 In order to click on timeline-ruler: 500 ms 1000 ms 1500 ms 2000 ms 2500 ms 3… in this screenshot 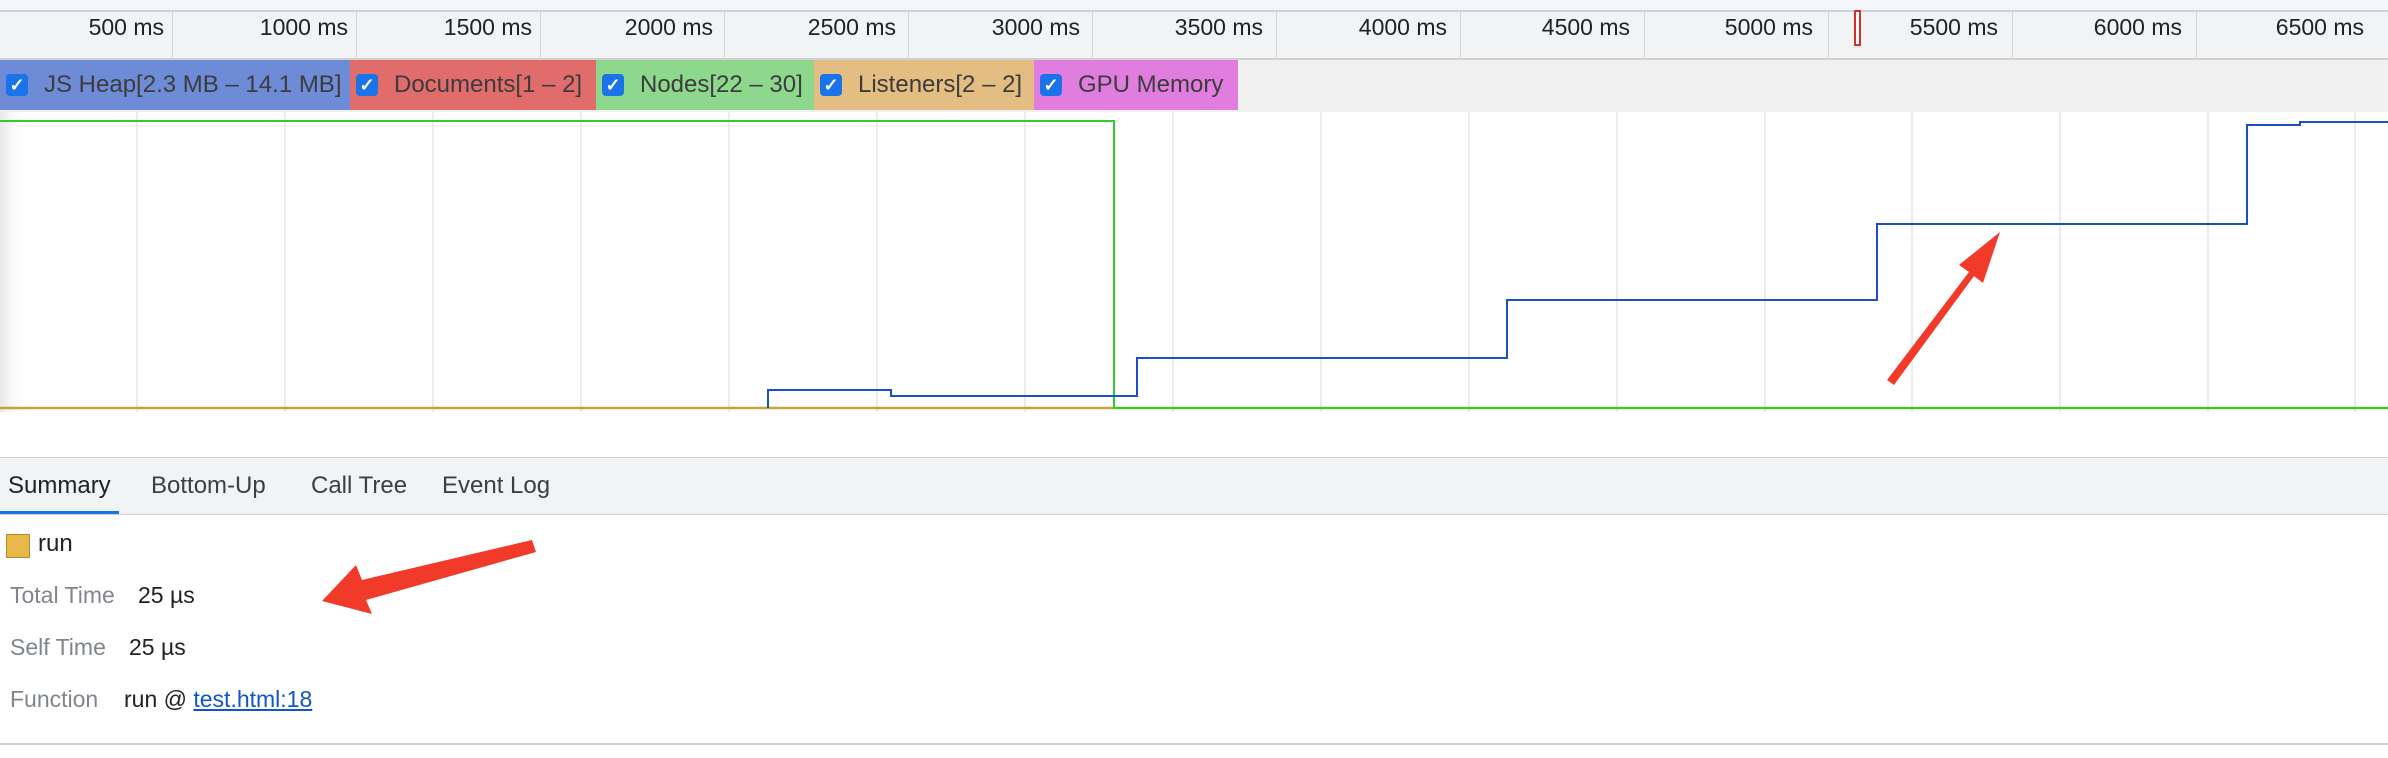, I will do `click(1194, 30)`.